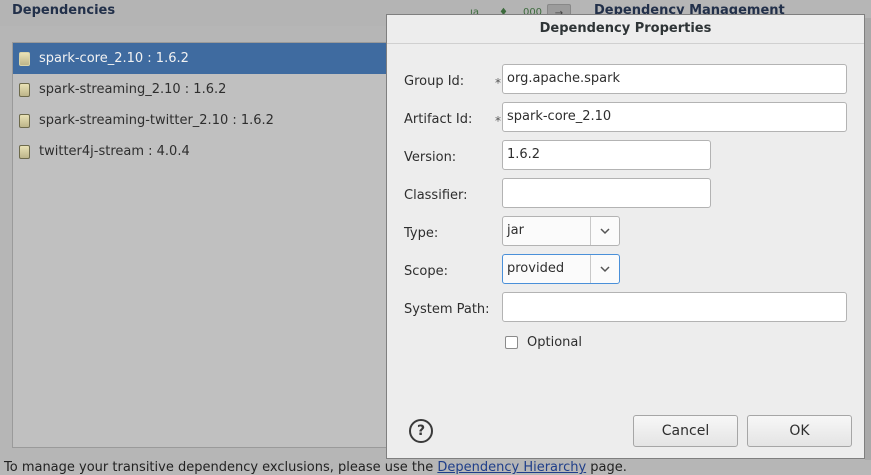  I want to click on classifier-field, so click(606, 193).